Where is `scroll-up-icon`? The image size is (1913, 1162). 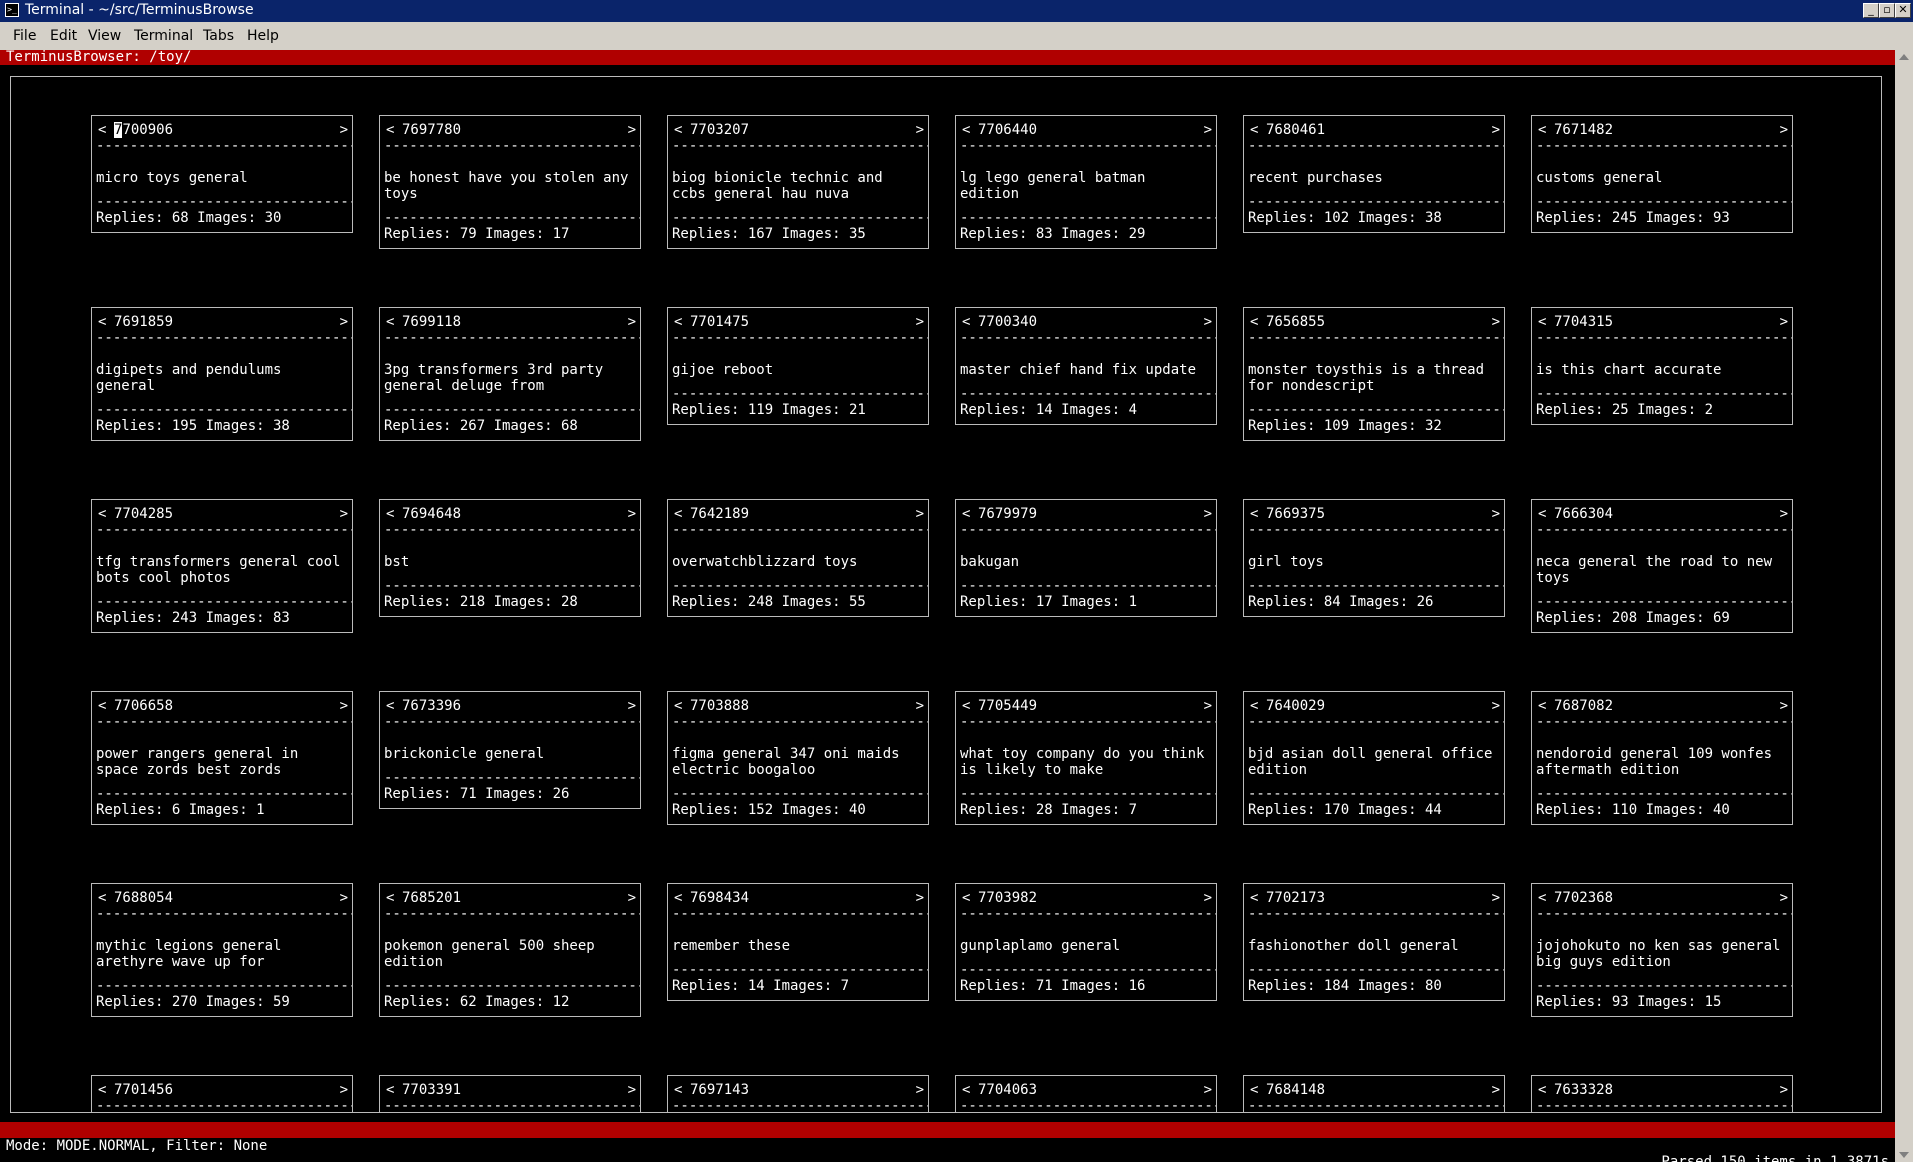 scroll-up-icon is located at coordinates (1904, 57).